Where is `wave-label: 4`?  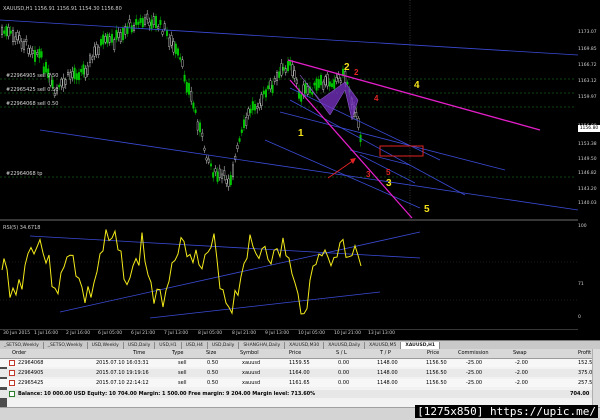
wave-label: 4 is located at coordinates (417, 85).